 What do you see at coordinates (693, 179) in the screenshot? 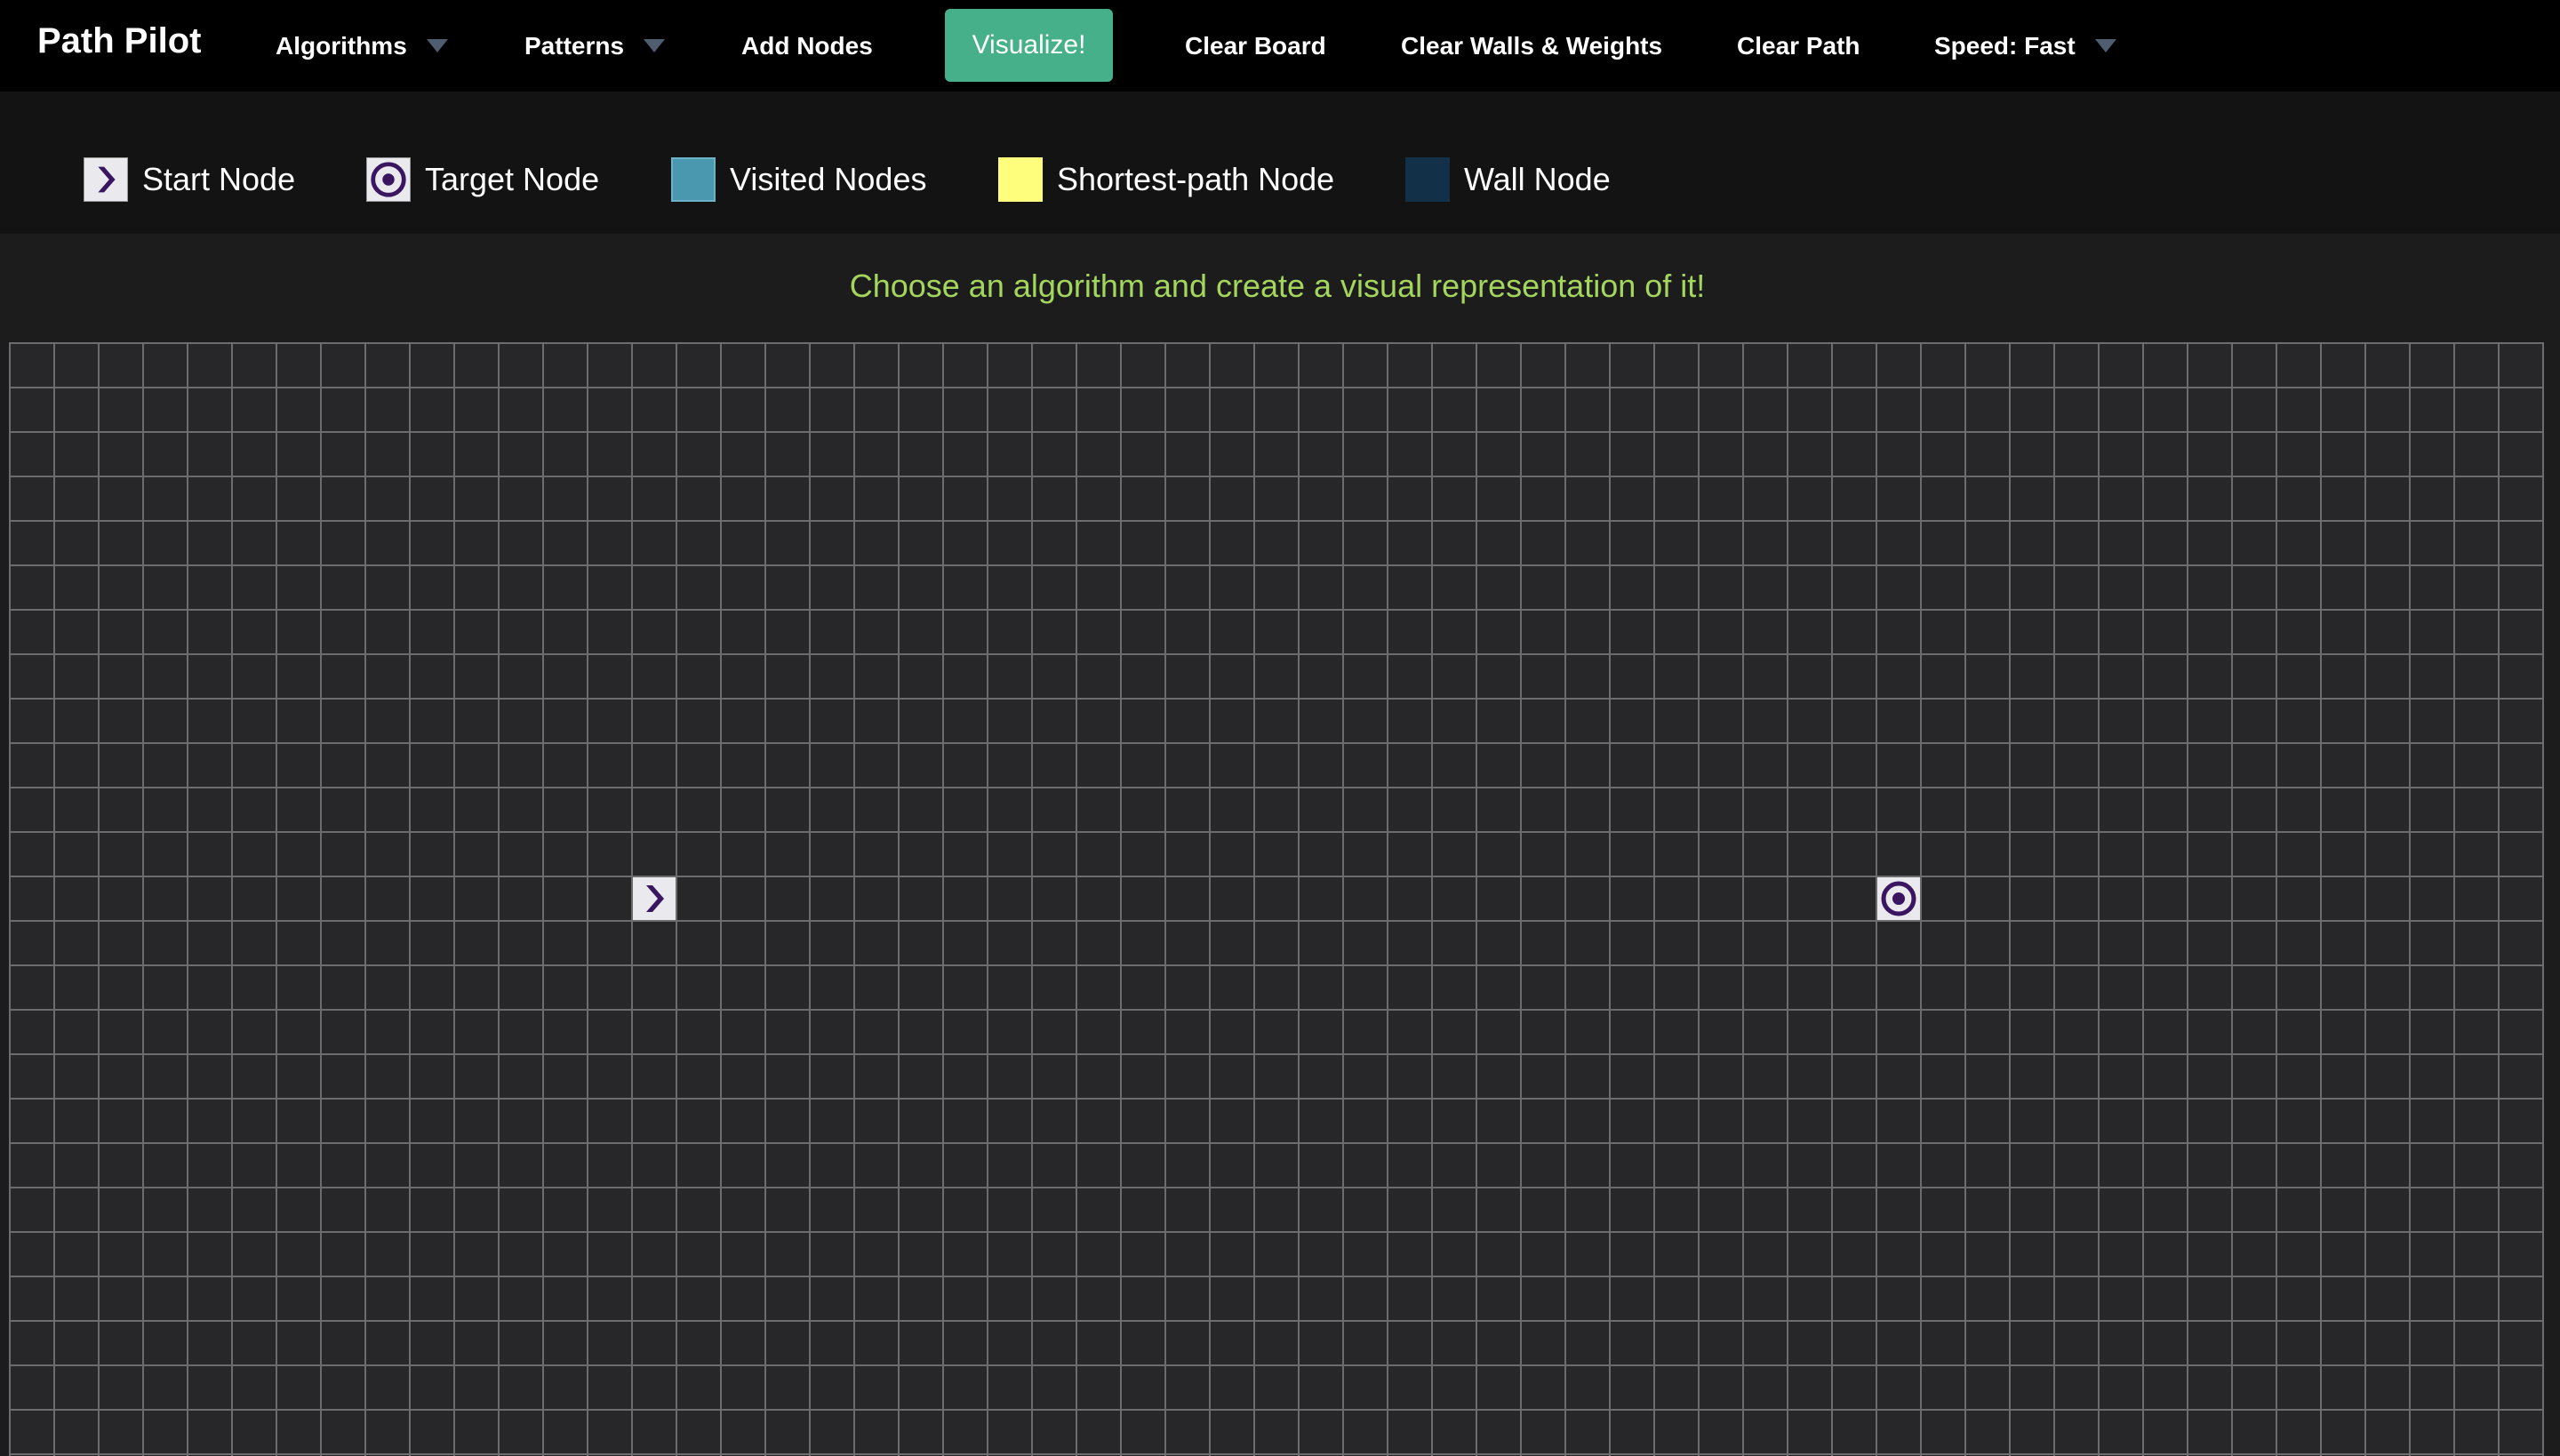
I see `visited-swatch` at bounding box center [693, 179].